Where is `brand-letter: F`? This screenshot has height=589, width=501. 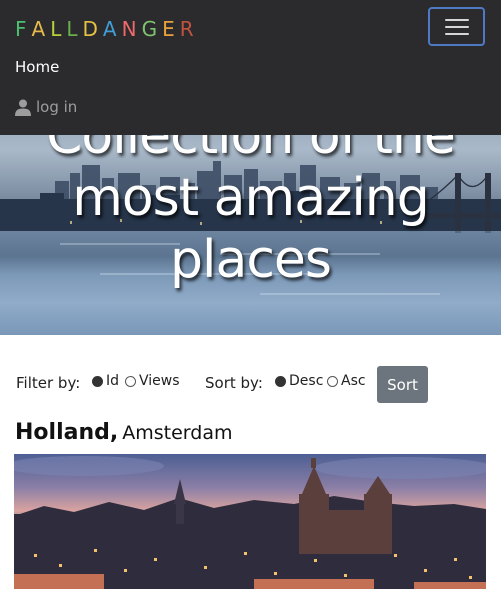
brand-letter: F is located at coordinates (23, 29).